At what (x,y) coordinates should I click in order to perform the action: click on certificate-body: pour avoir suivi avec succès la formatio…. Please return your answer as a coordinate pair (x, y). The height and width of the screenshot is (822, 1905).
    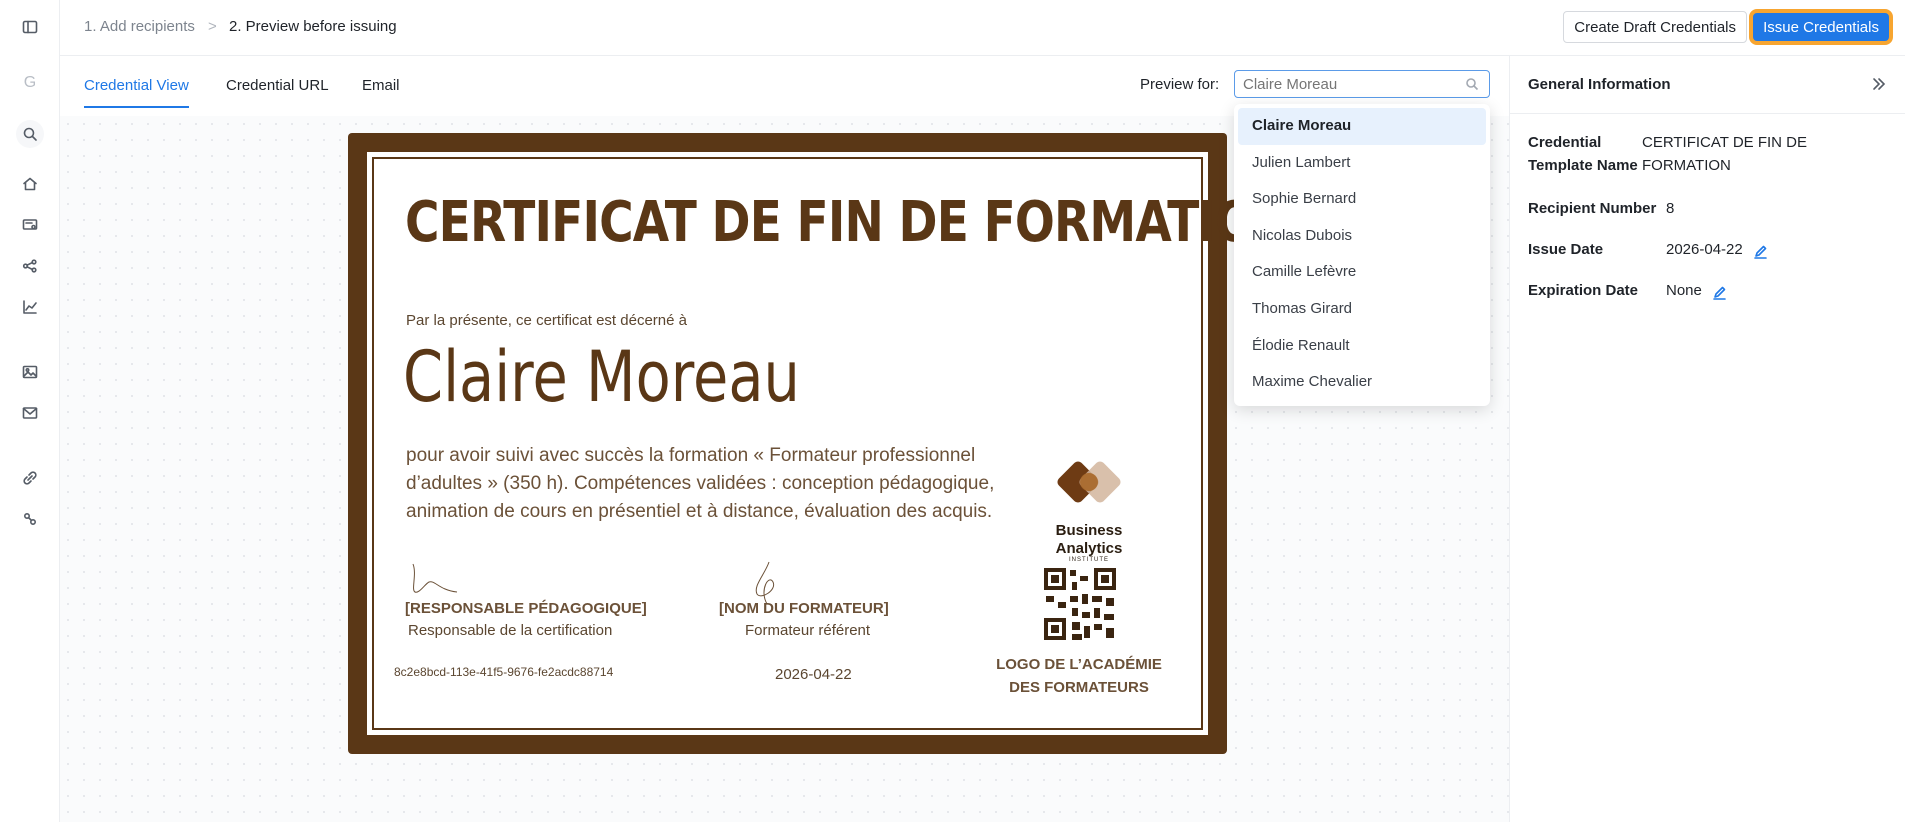
    Looking at the image, I should click on (700, 483).